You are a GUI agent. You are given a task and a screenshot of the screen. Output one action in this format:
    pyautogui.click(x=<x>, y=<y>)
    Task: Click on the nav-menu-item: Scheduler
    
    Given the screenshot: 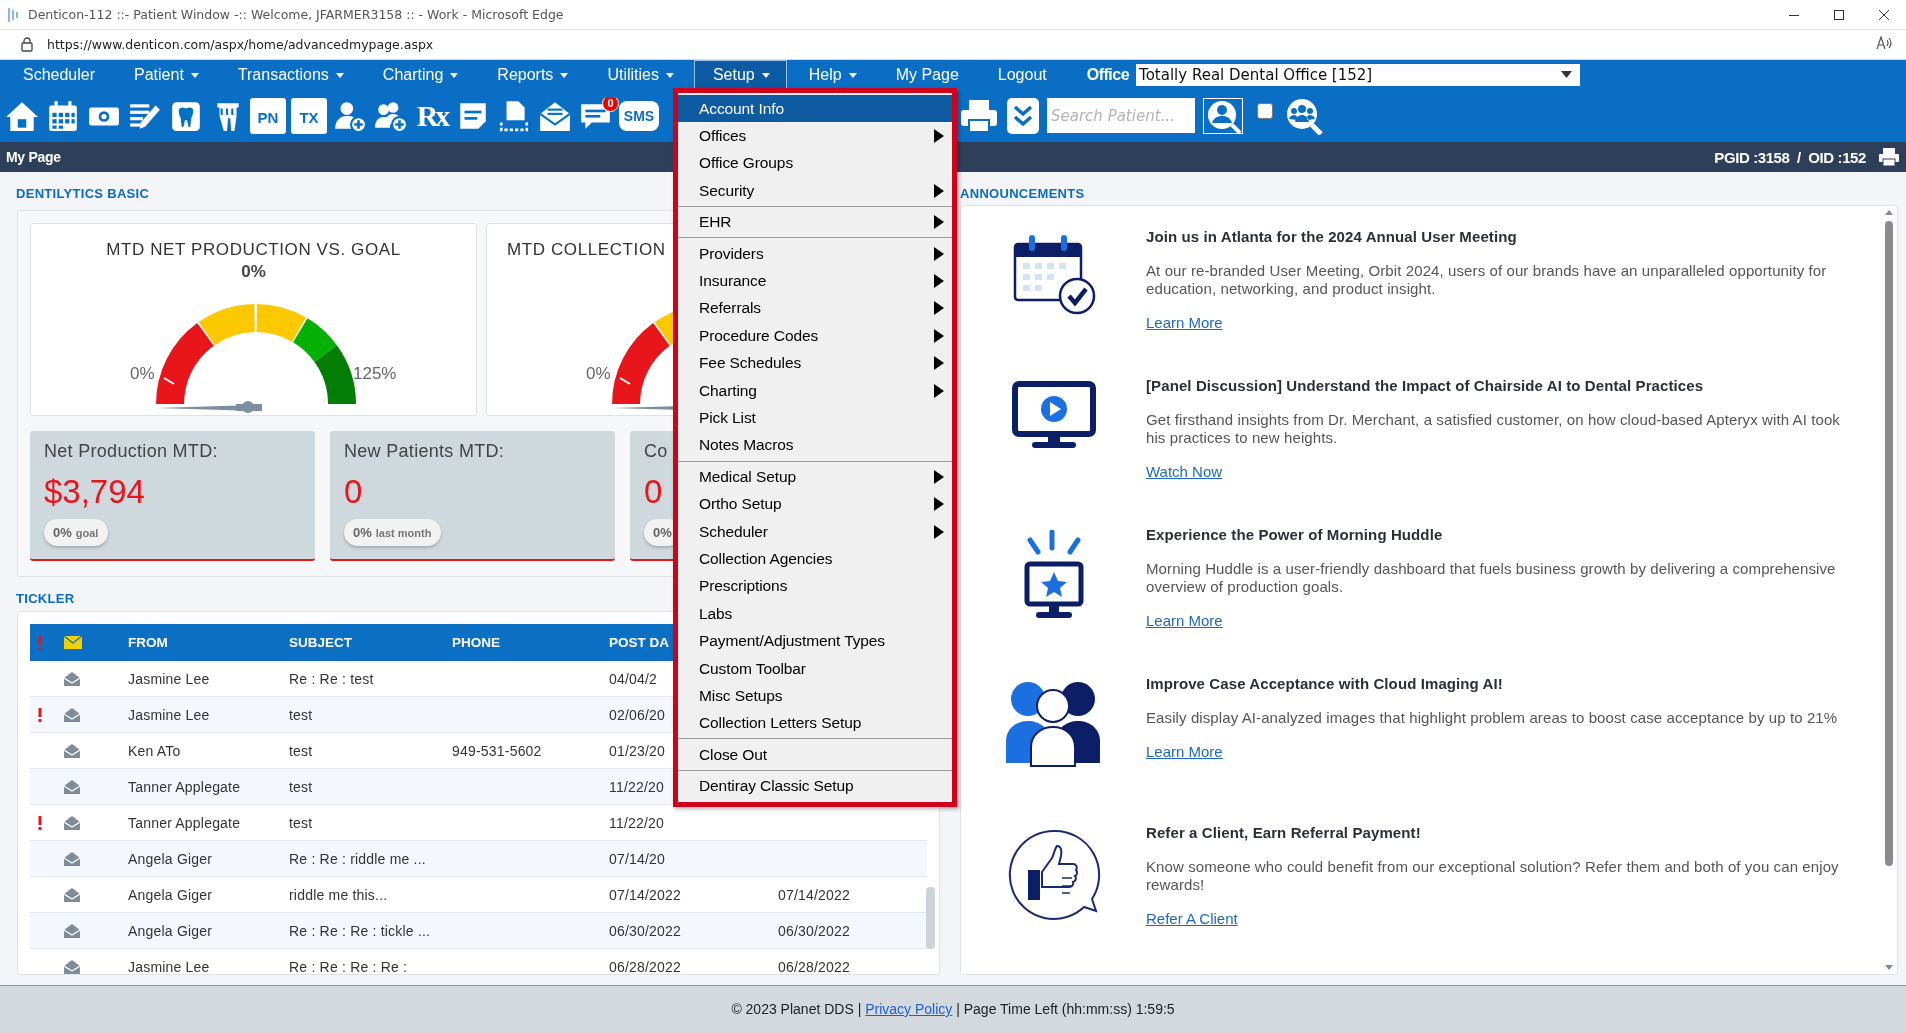 What is the action you would take?
    pyautogui.click(x=58, y=74)
    